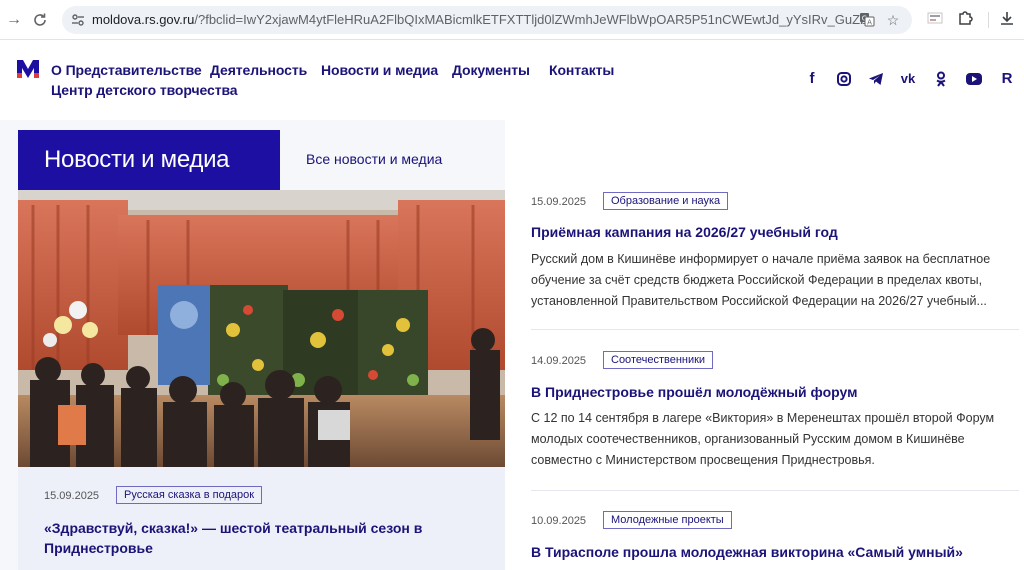 The width and height of the screenshot is (1024, 570). Describe the element at coordinates (379, 70) in the screenshot. I see `nav-news-media: Новости и медиа` at that location.